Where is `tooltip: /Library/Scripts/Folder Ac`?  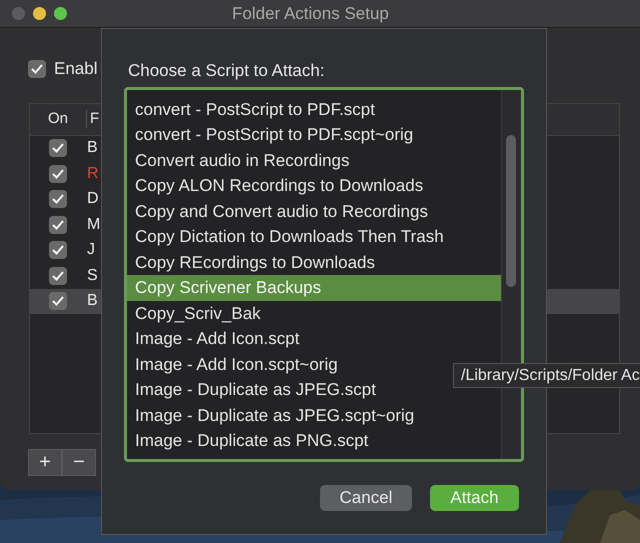 tooltip: /Library/Scripts/Folder Ac is located at coordinates (546, 375).